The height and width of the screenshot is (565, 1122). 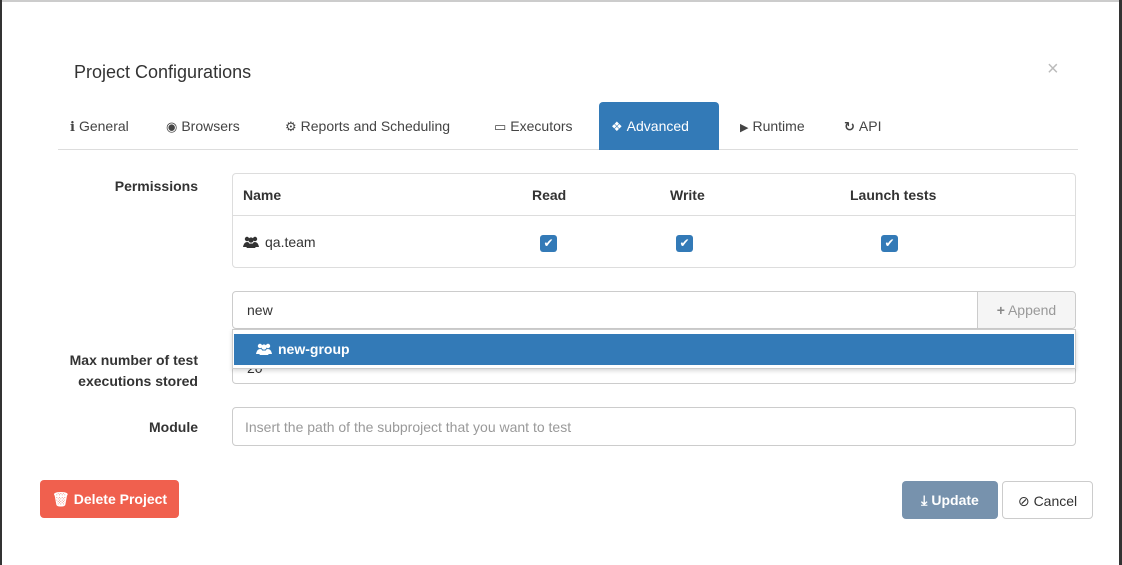 I want to click on tab-label: Browsers, so click(x=210, y=126).